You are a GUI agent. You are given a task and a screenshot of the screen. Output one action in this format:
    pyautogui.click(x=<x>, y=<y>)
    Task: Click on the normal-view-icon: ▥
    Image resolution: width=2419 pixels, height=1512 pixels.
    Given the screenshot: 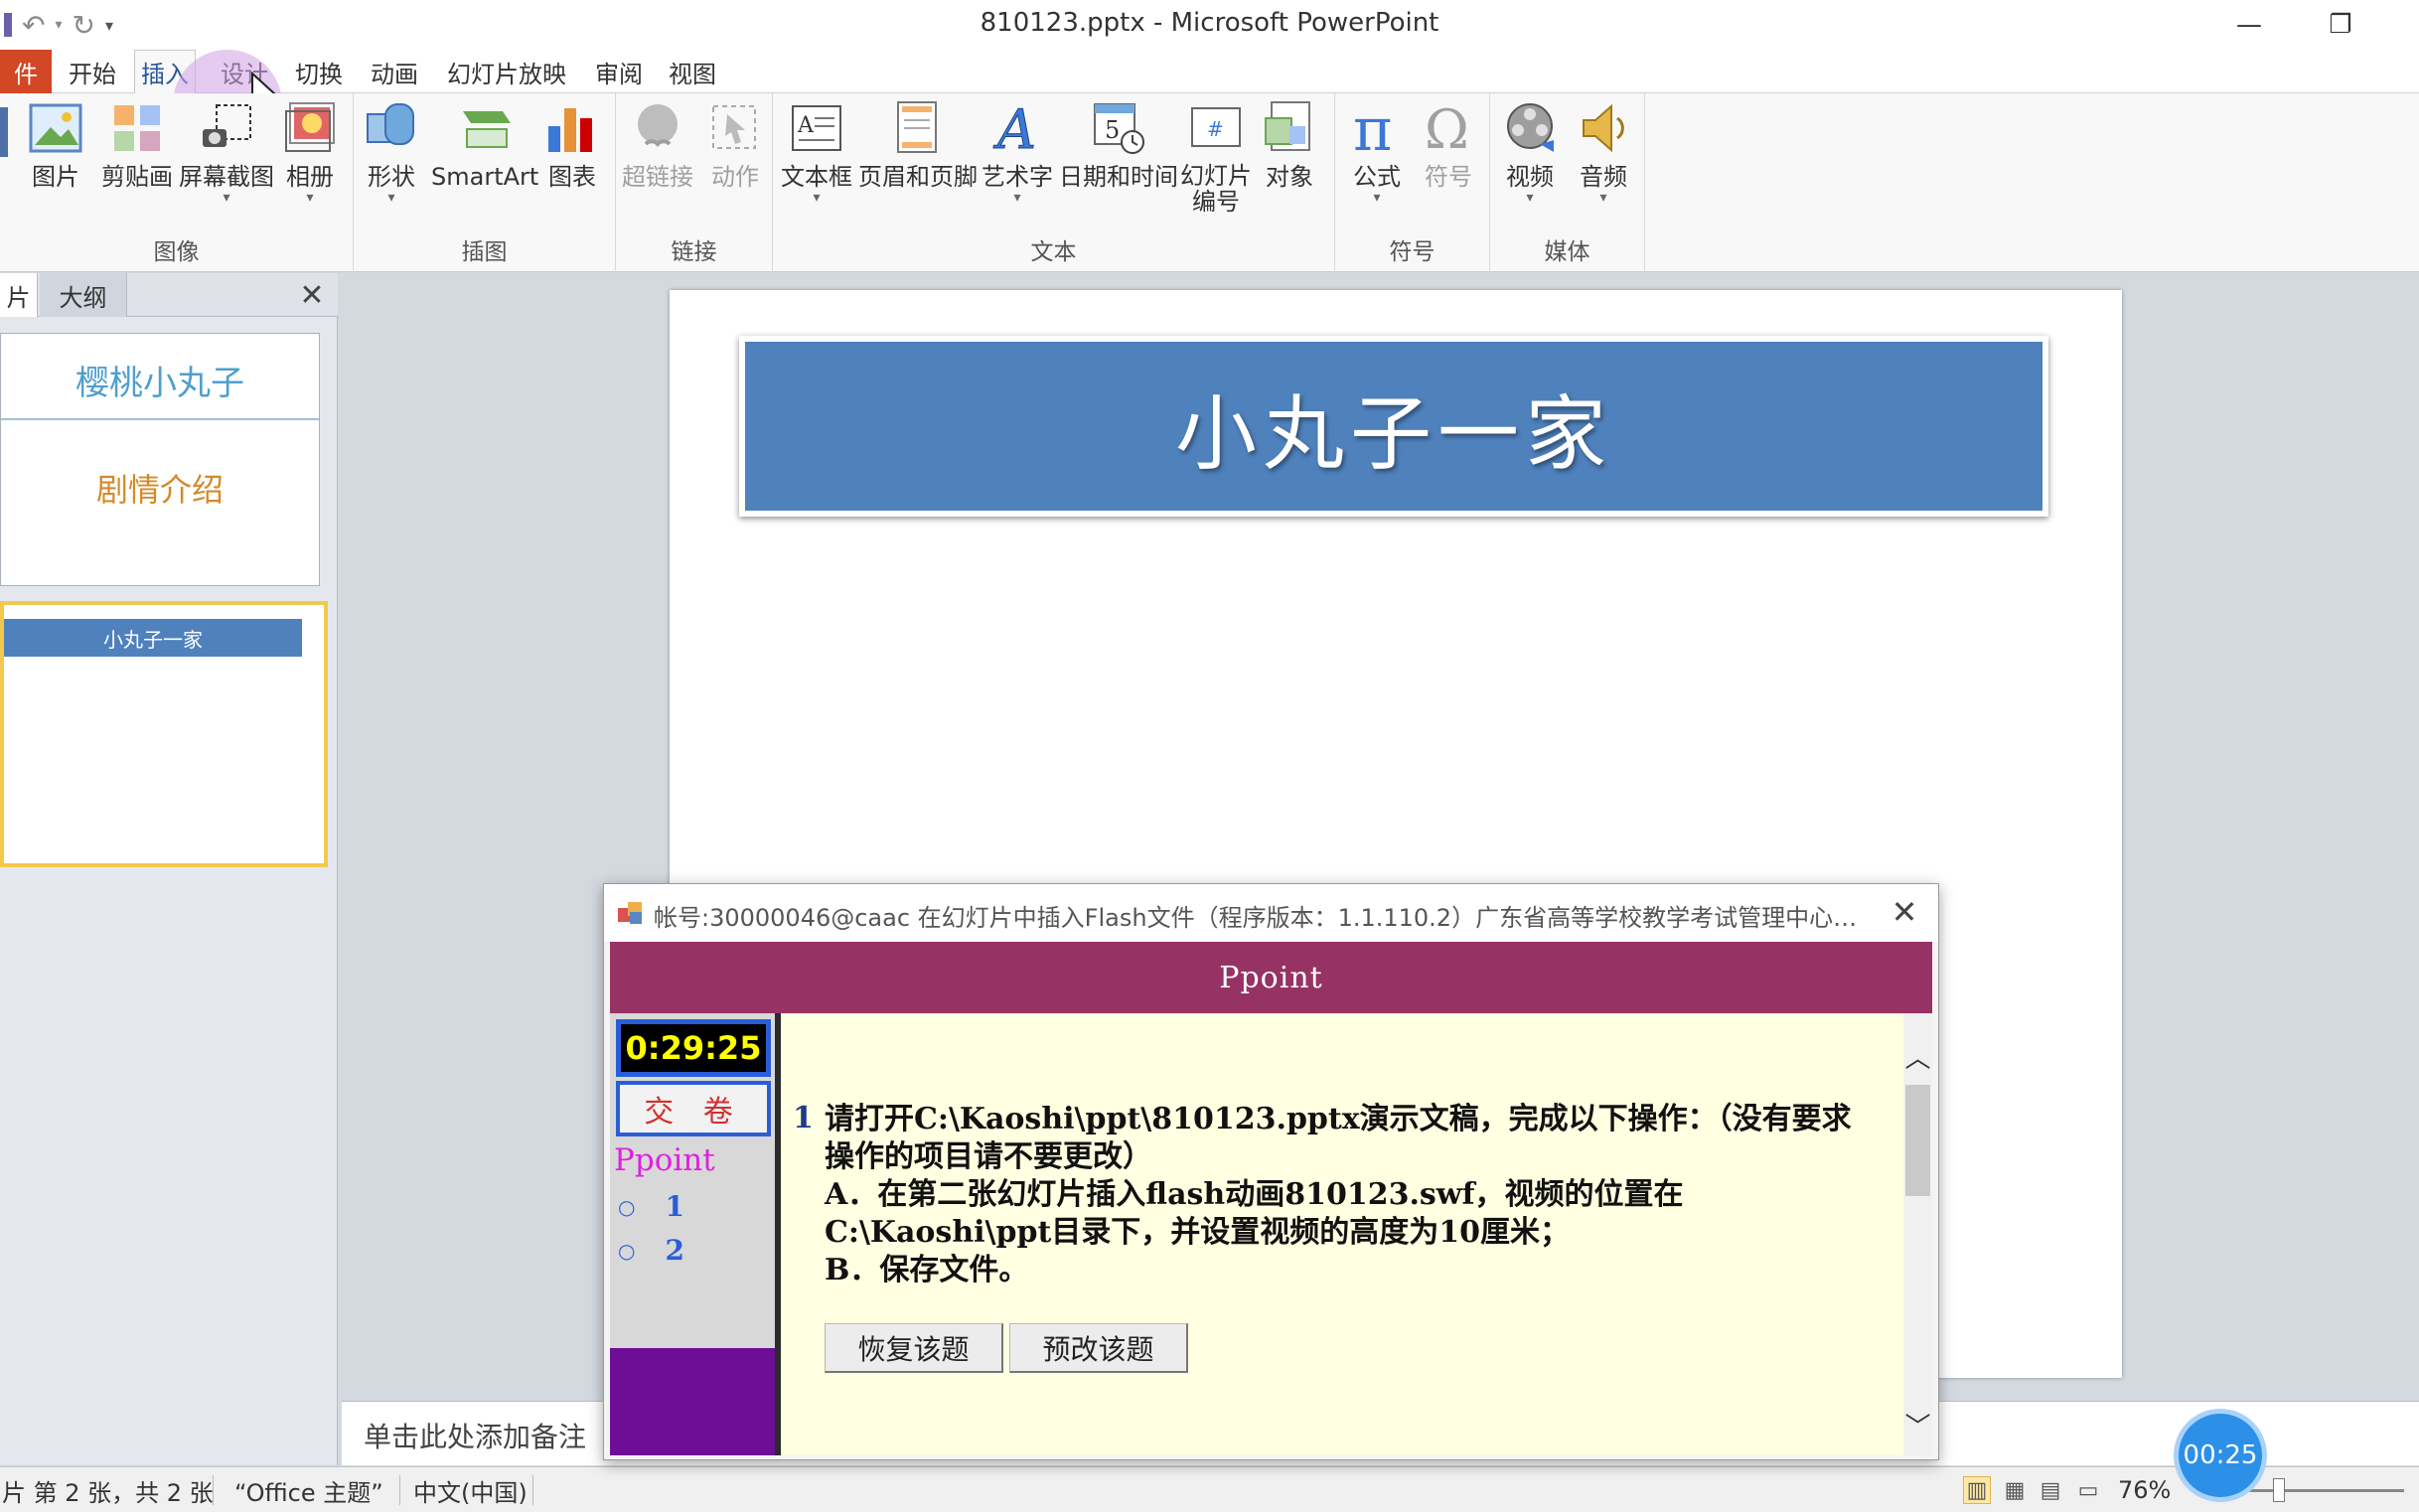 What is the action you would take?
    pyautogui.click(x=1977, y=1490)
    